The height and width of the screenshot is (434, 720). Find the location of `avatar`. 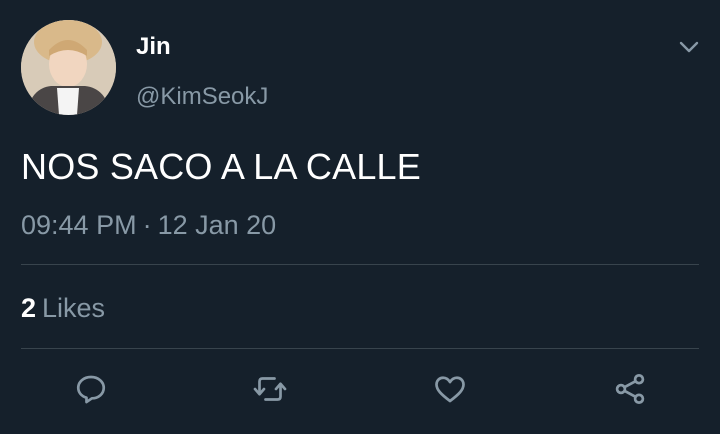

avatar is located at coordinates (68, 67).